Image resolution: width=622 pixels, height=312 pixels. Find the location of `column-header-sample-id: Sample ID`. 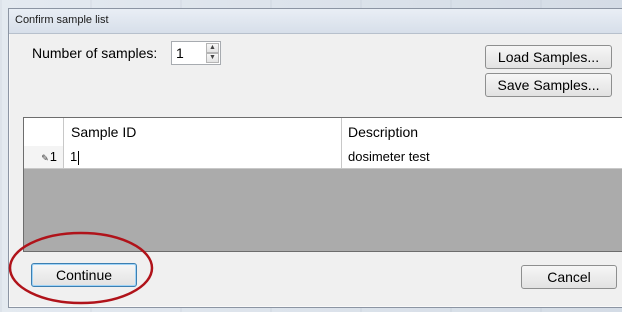

column-header-sample-id: Sample ID is located at coordinates (203, 132).